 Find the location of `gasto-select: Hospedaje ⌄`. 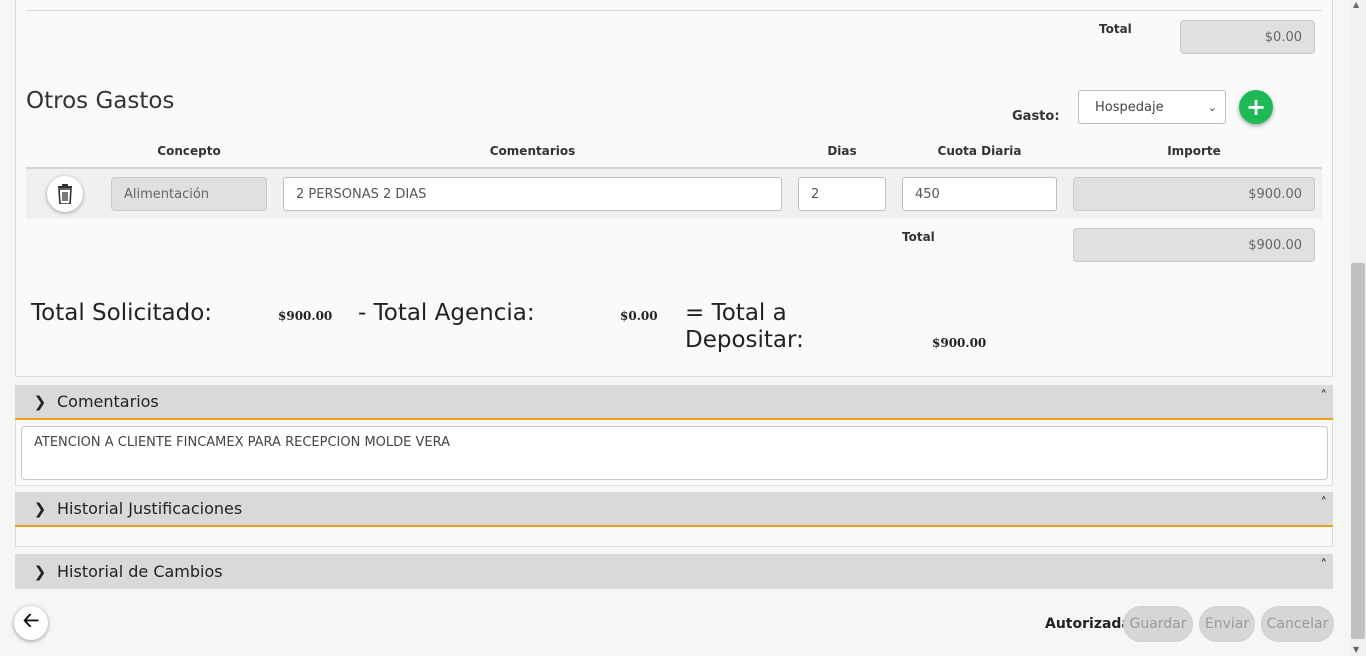

gasto-select: Hospedaje ⌄ is located at coordinates (1152, 107).